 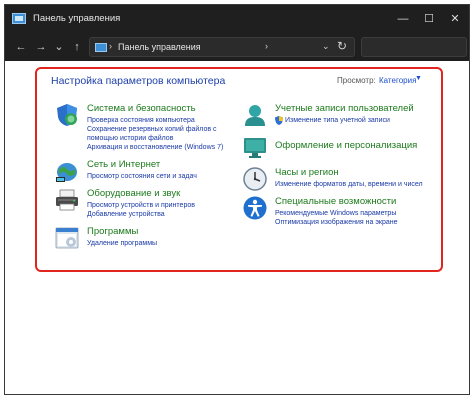 I want to click on uac-shield-icon, so click(x=279, y=120).